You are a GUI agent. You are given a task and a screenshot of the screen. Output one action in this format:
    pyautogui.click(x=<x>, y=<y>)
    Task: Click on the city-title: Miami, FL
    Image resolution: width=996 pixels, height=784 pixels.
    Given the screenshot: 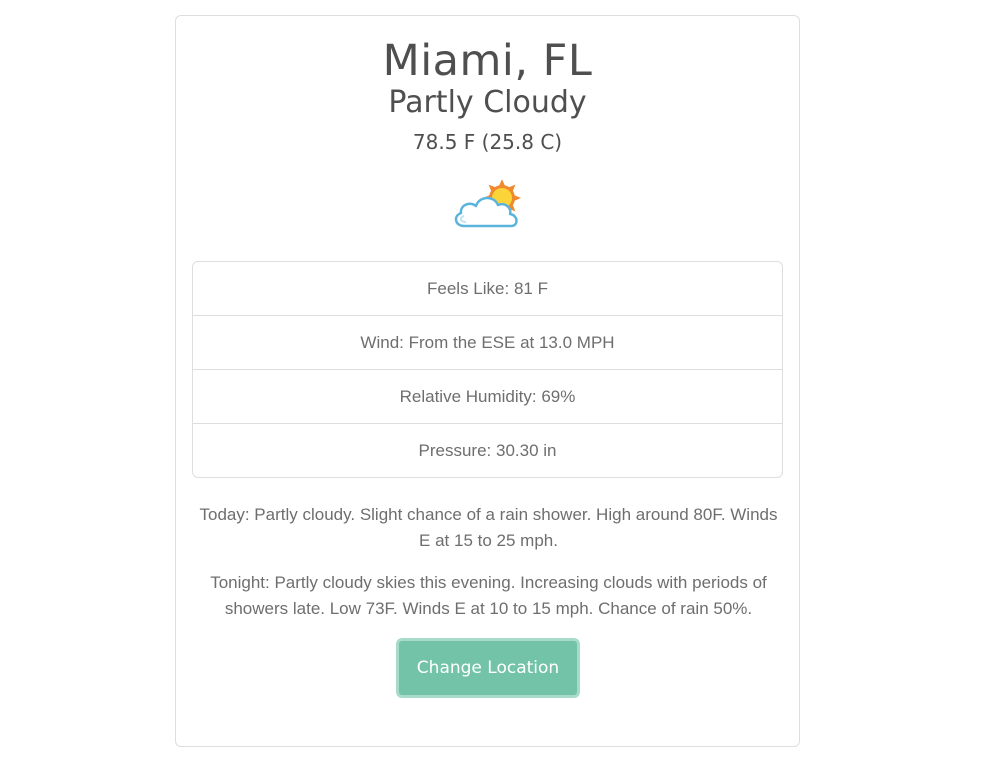 What is the action you would take?
    pyautogui.click(x=487, y=61)
    